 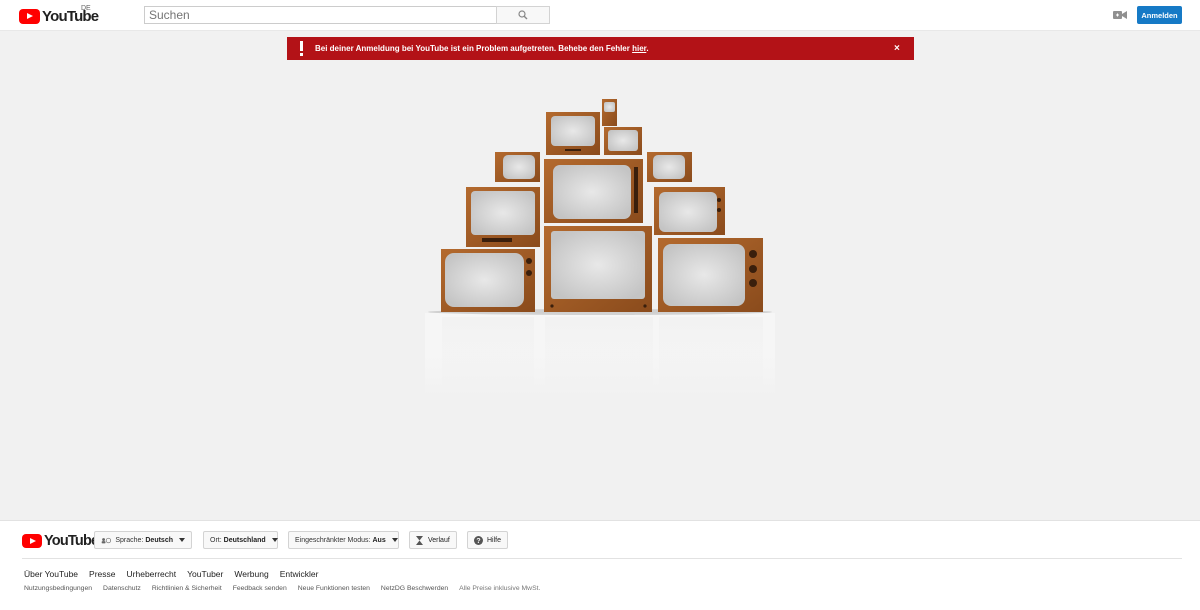 I want to click on price-note: Alle Preise inklusive MwSt., so click(x=500, y=588).